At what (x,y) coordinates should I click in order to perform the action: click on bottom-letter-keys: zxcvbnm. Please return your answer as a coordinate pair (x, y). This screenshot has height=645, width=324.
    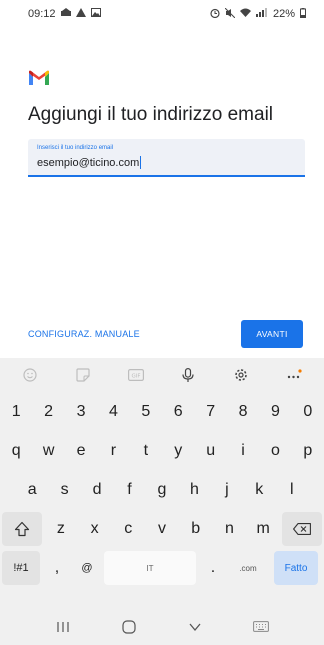
    Looking at the image, I should click on (162, 529).